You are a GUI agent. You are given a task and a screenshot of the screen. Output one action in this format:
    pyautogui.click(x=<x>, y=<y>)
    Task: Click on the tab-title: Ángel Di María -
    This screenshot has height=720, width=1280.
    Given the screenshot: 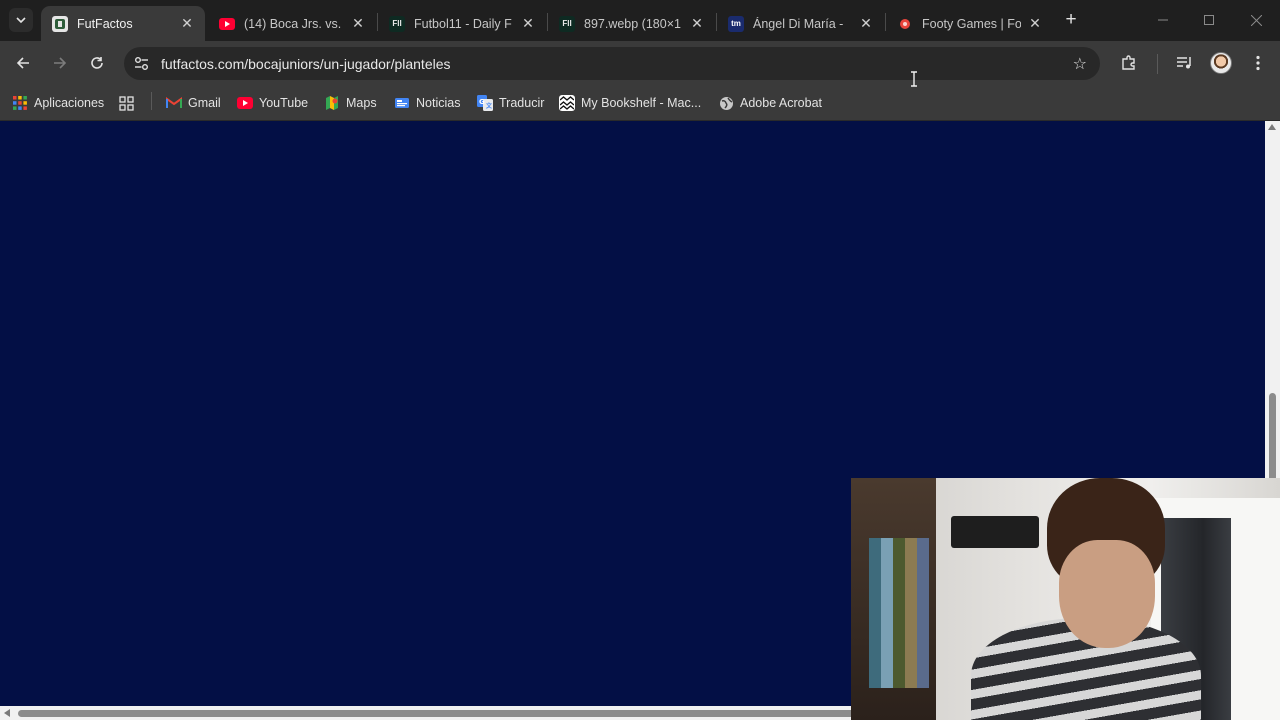 What is the action you would take?
    pyautogui.click(x=798, y=23)
    